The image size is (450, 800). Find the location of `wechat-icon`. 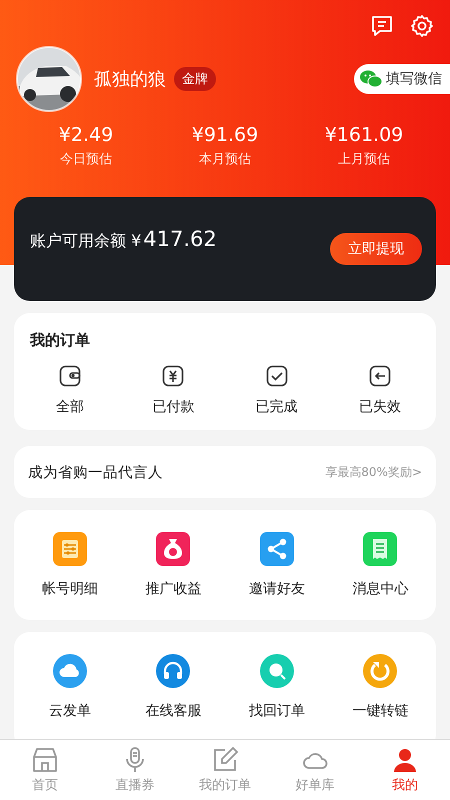

wechat-icon is located at coordinates (371, 79).